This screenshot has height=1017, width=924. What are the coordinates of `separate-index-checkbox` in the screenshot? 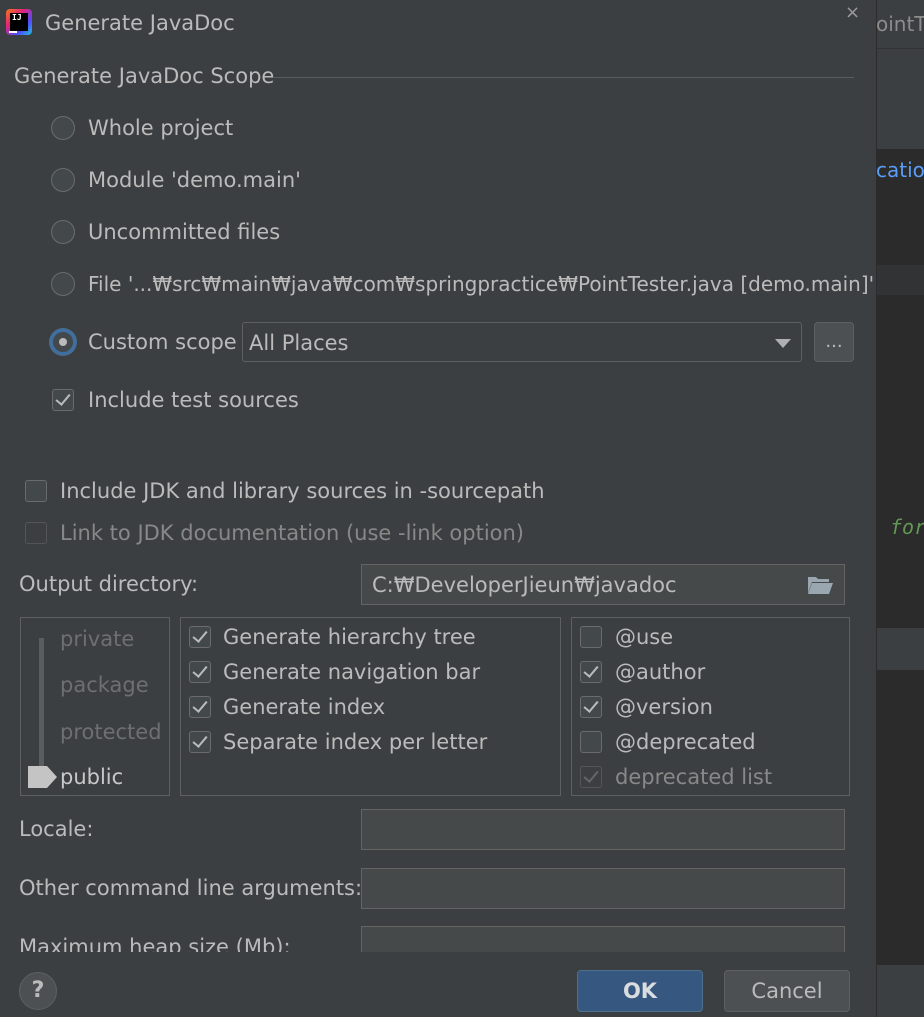 It's located at (200, 742).